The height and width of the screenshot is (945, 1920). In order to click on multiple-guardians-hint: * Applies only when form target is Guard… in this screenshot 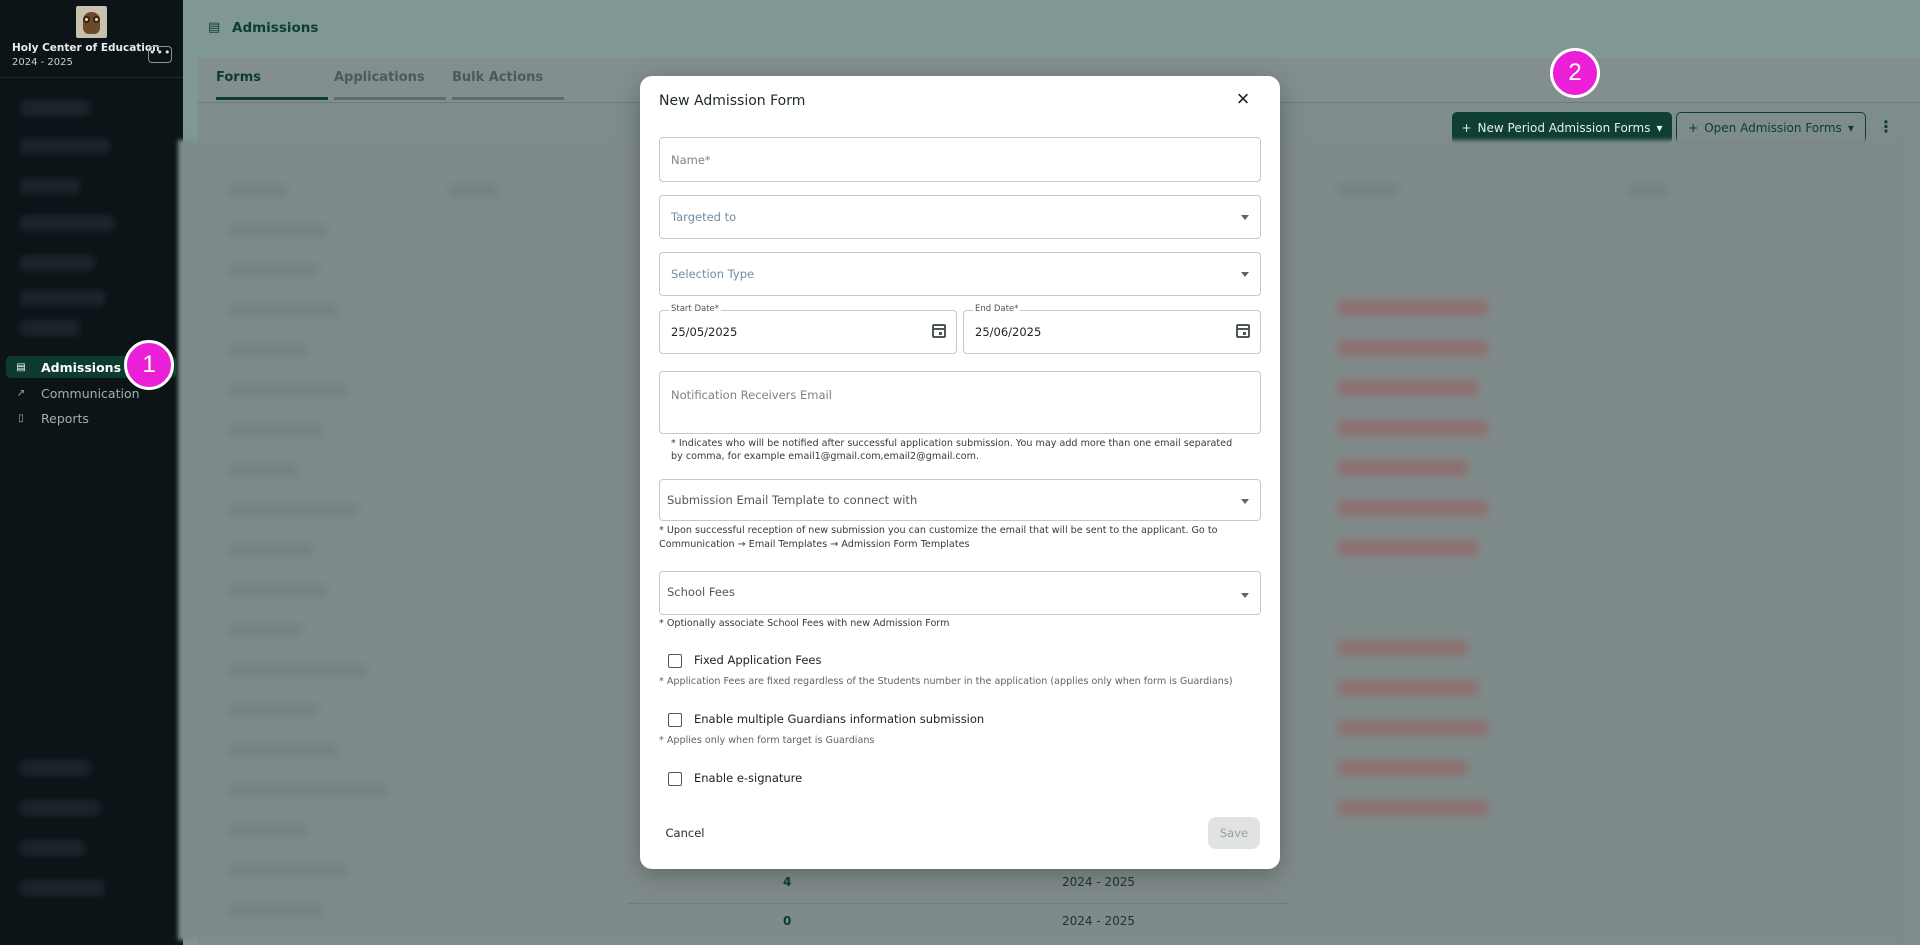, I will do `click(767, 740)`.